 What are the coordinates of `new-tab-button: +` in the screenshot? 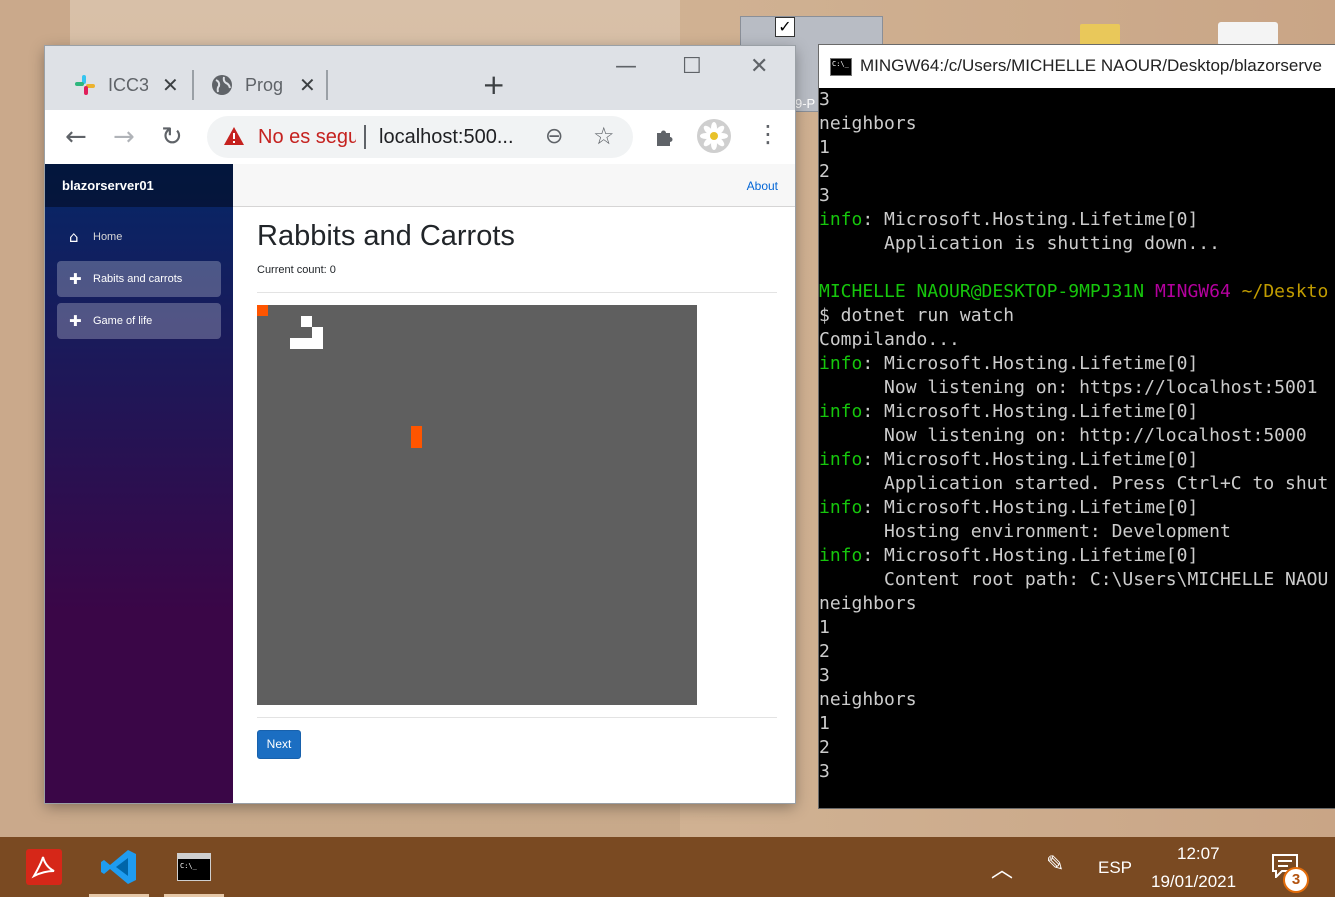 It's located at (493, 84).